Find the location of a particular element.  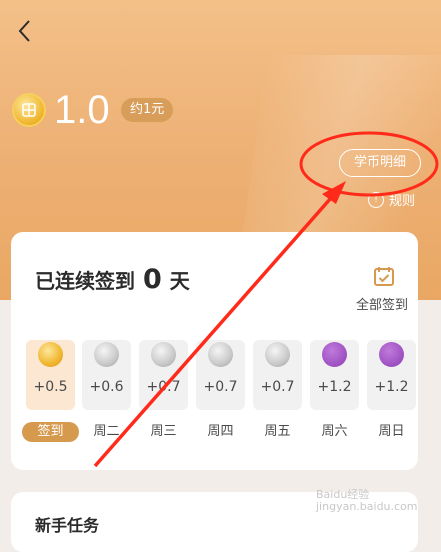

day-item: +0.5 签到 is located at coordinates (50, 391).